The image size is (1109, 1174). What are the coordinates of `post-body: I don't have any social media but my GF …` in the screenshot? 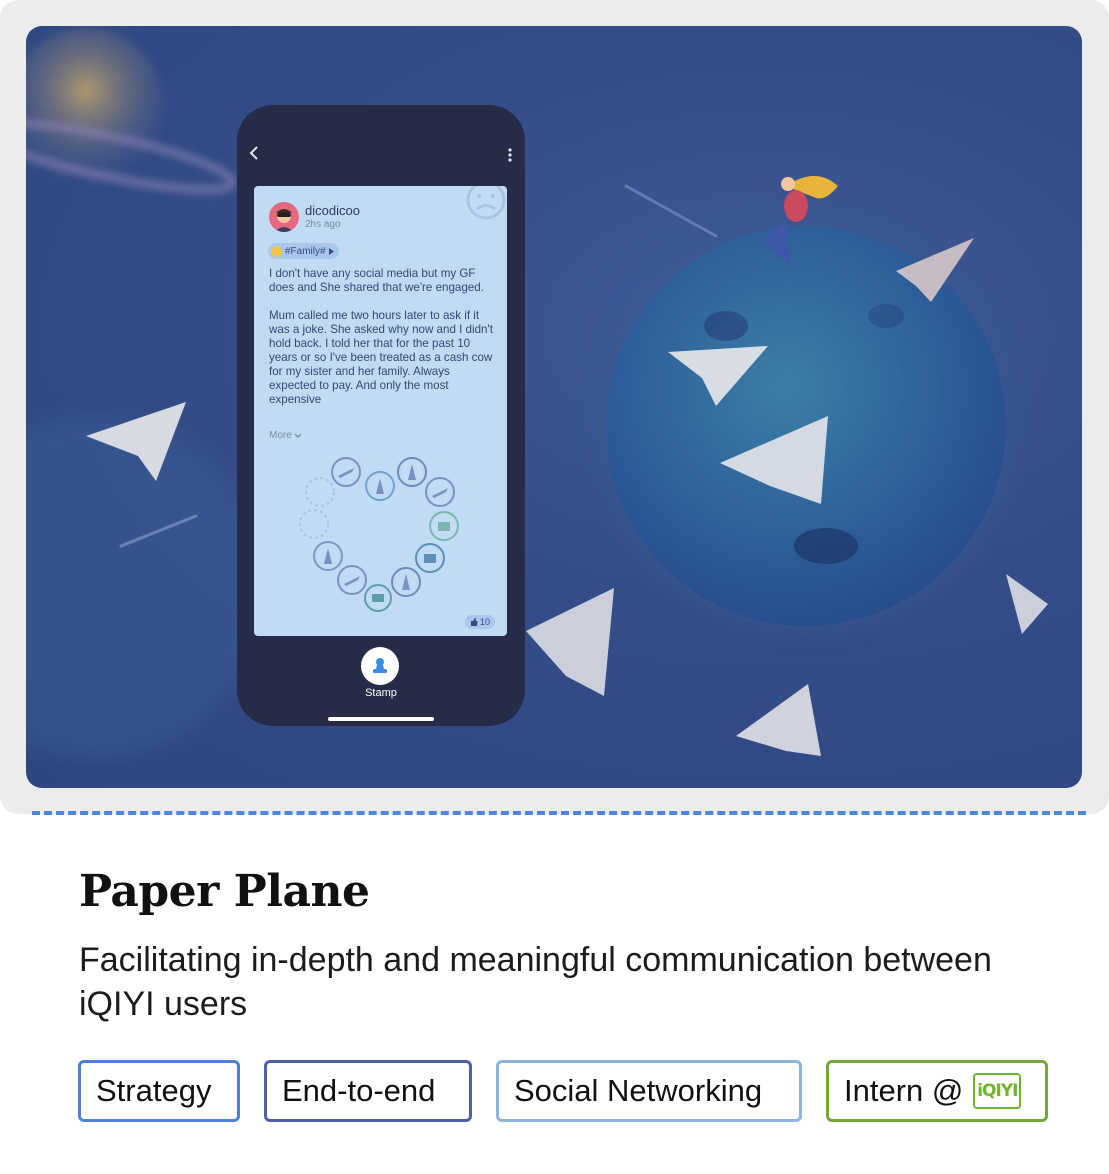 It's located at (381, 336).